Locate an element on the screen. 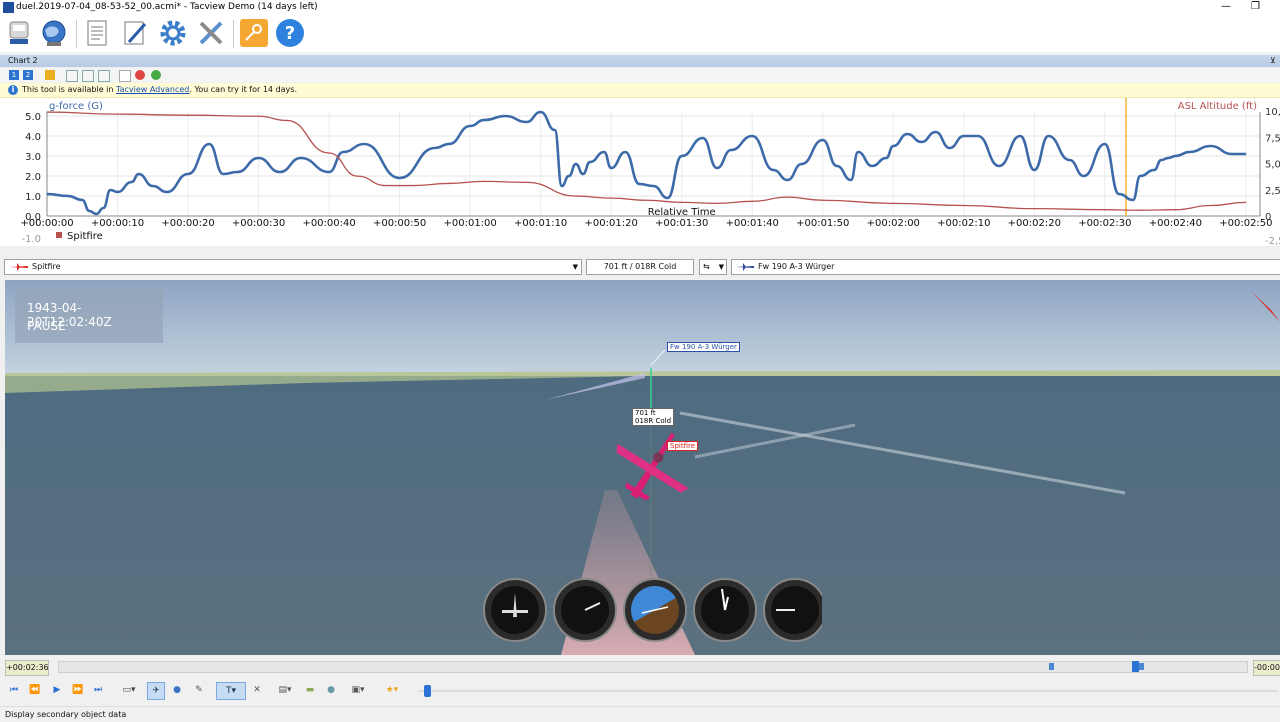  tacview-advanced-link: Tacview Advanced is located at coordinates (152, 89).